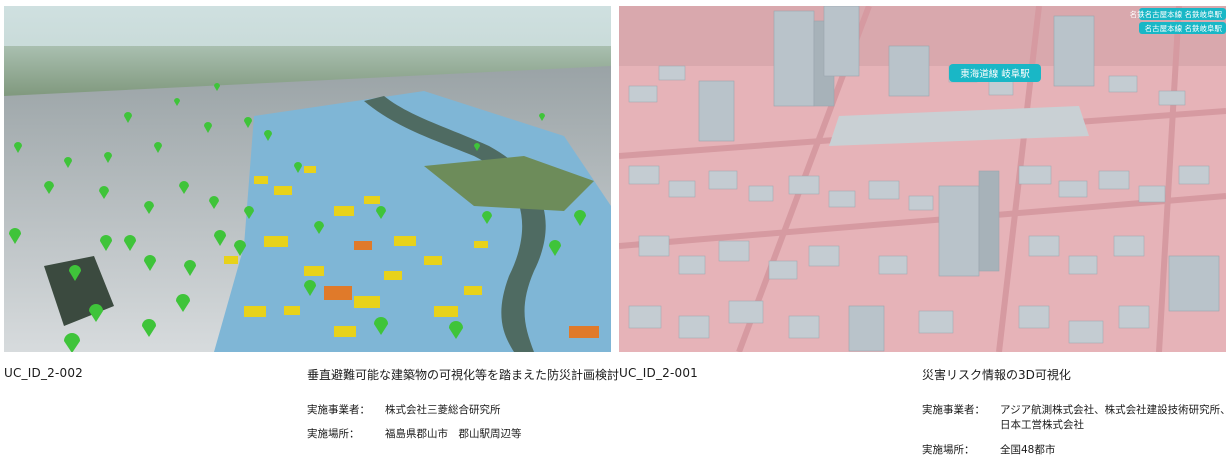 This screenshot has height=463, width=1231. What do you see at coordinates (995, 74) in the screenshot?
I see `station-label: 東海道線 岐阜駅` at bounding box center [995, 74].